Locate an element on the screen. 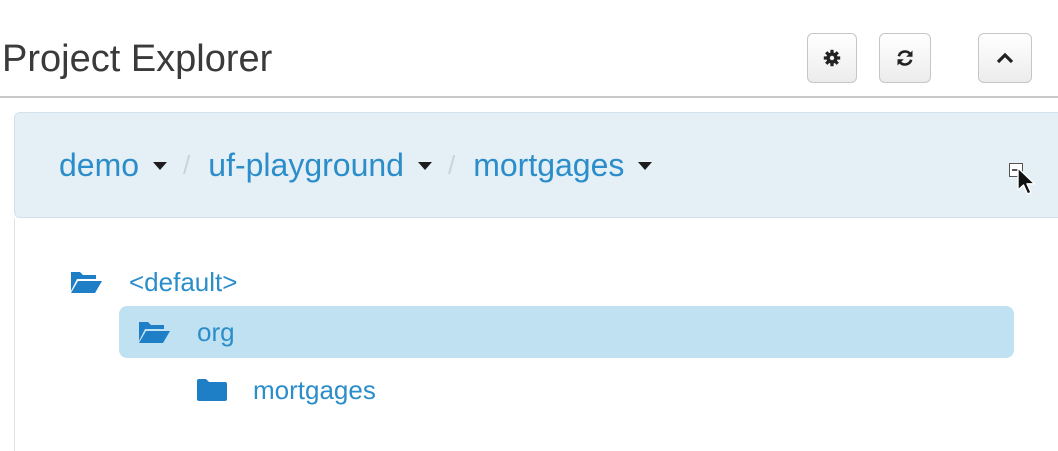 The height and width of the screenshot is (451, 1058). tree-node-mortgages: mortgages is located at coordinates (285, 390).